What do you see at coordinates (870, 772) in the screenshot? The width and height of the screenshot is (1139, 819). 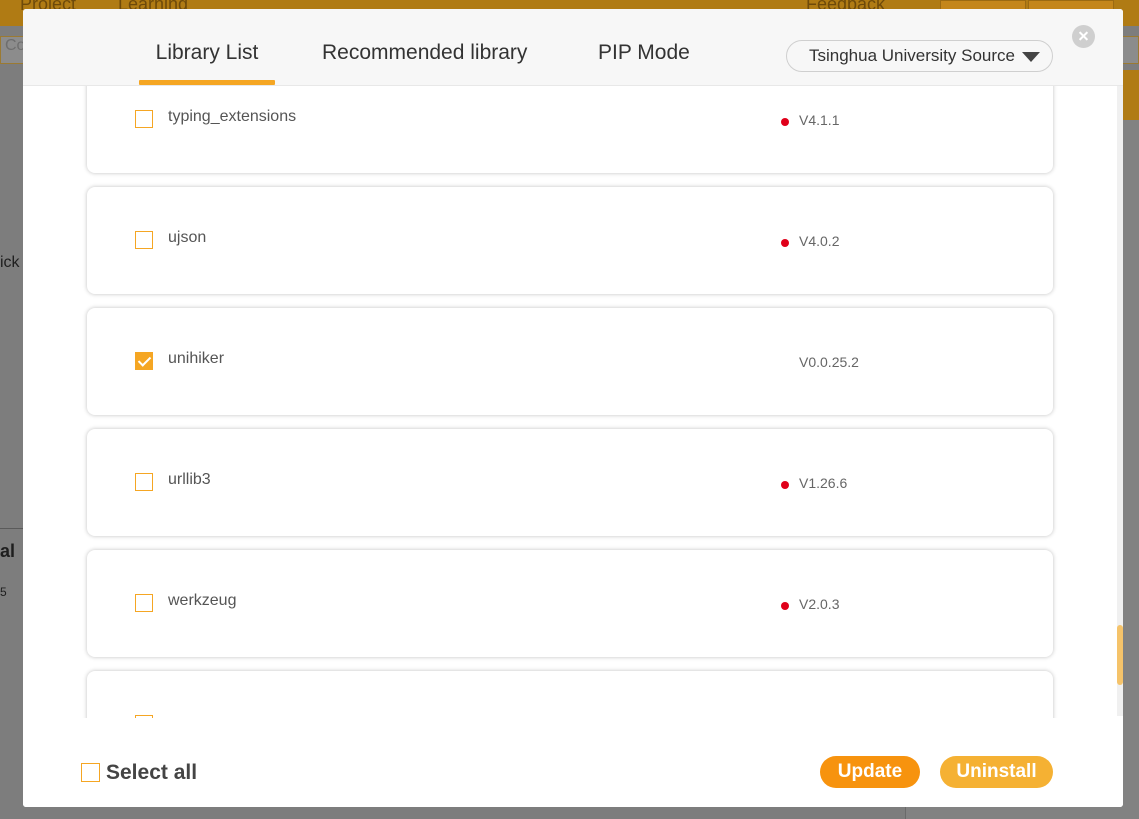 I see `update-button: Update` at bounding box center [870, 772].